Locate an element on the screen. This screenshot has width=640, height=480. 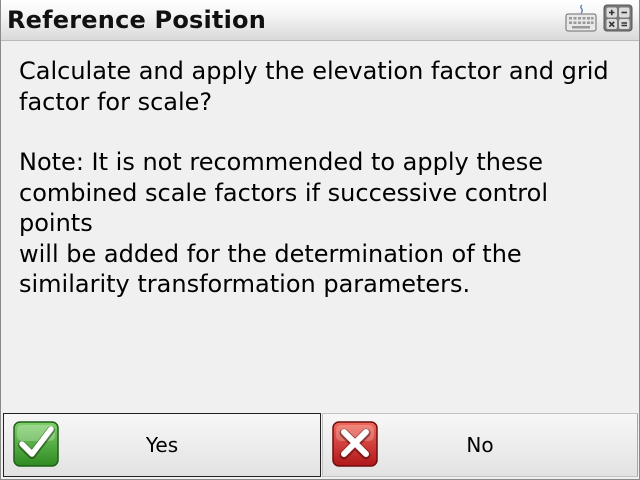
no-button-label: No is located at coordinates (480, 445).